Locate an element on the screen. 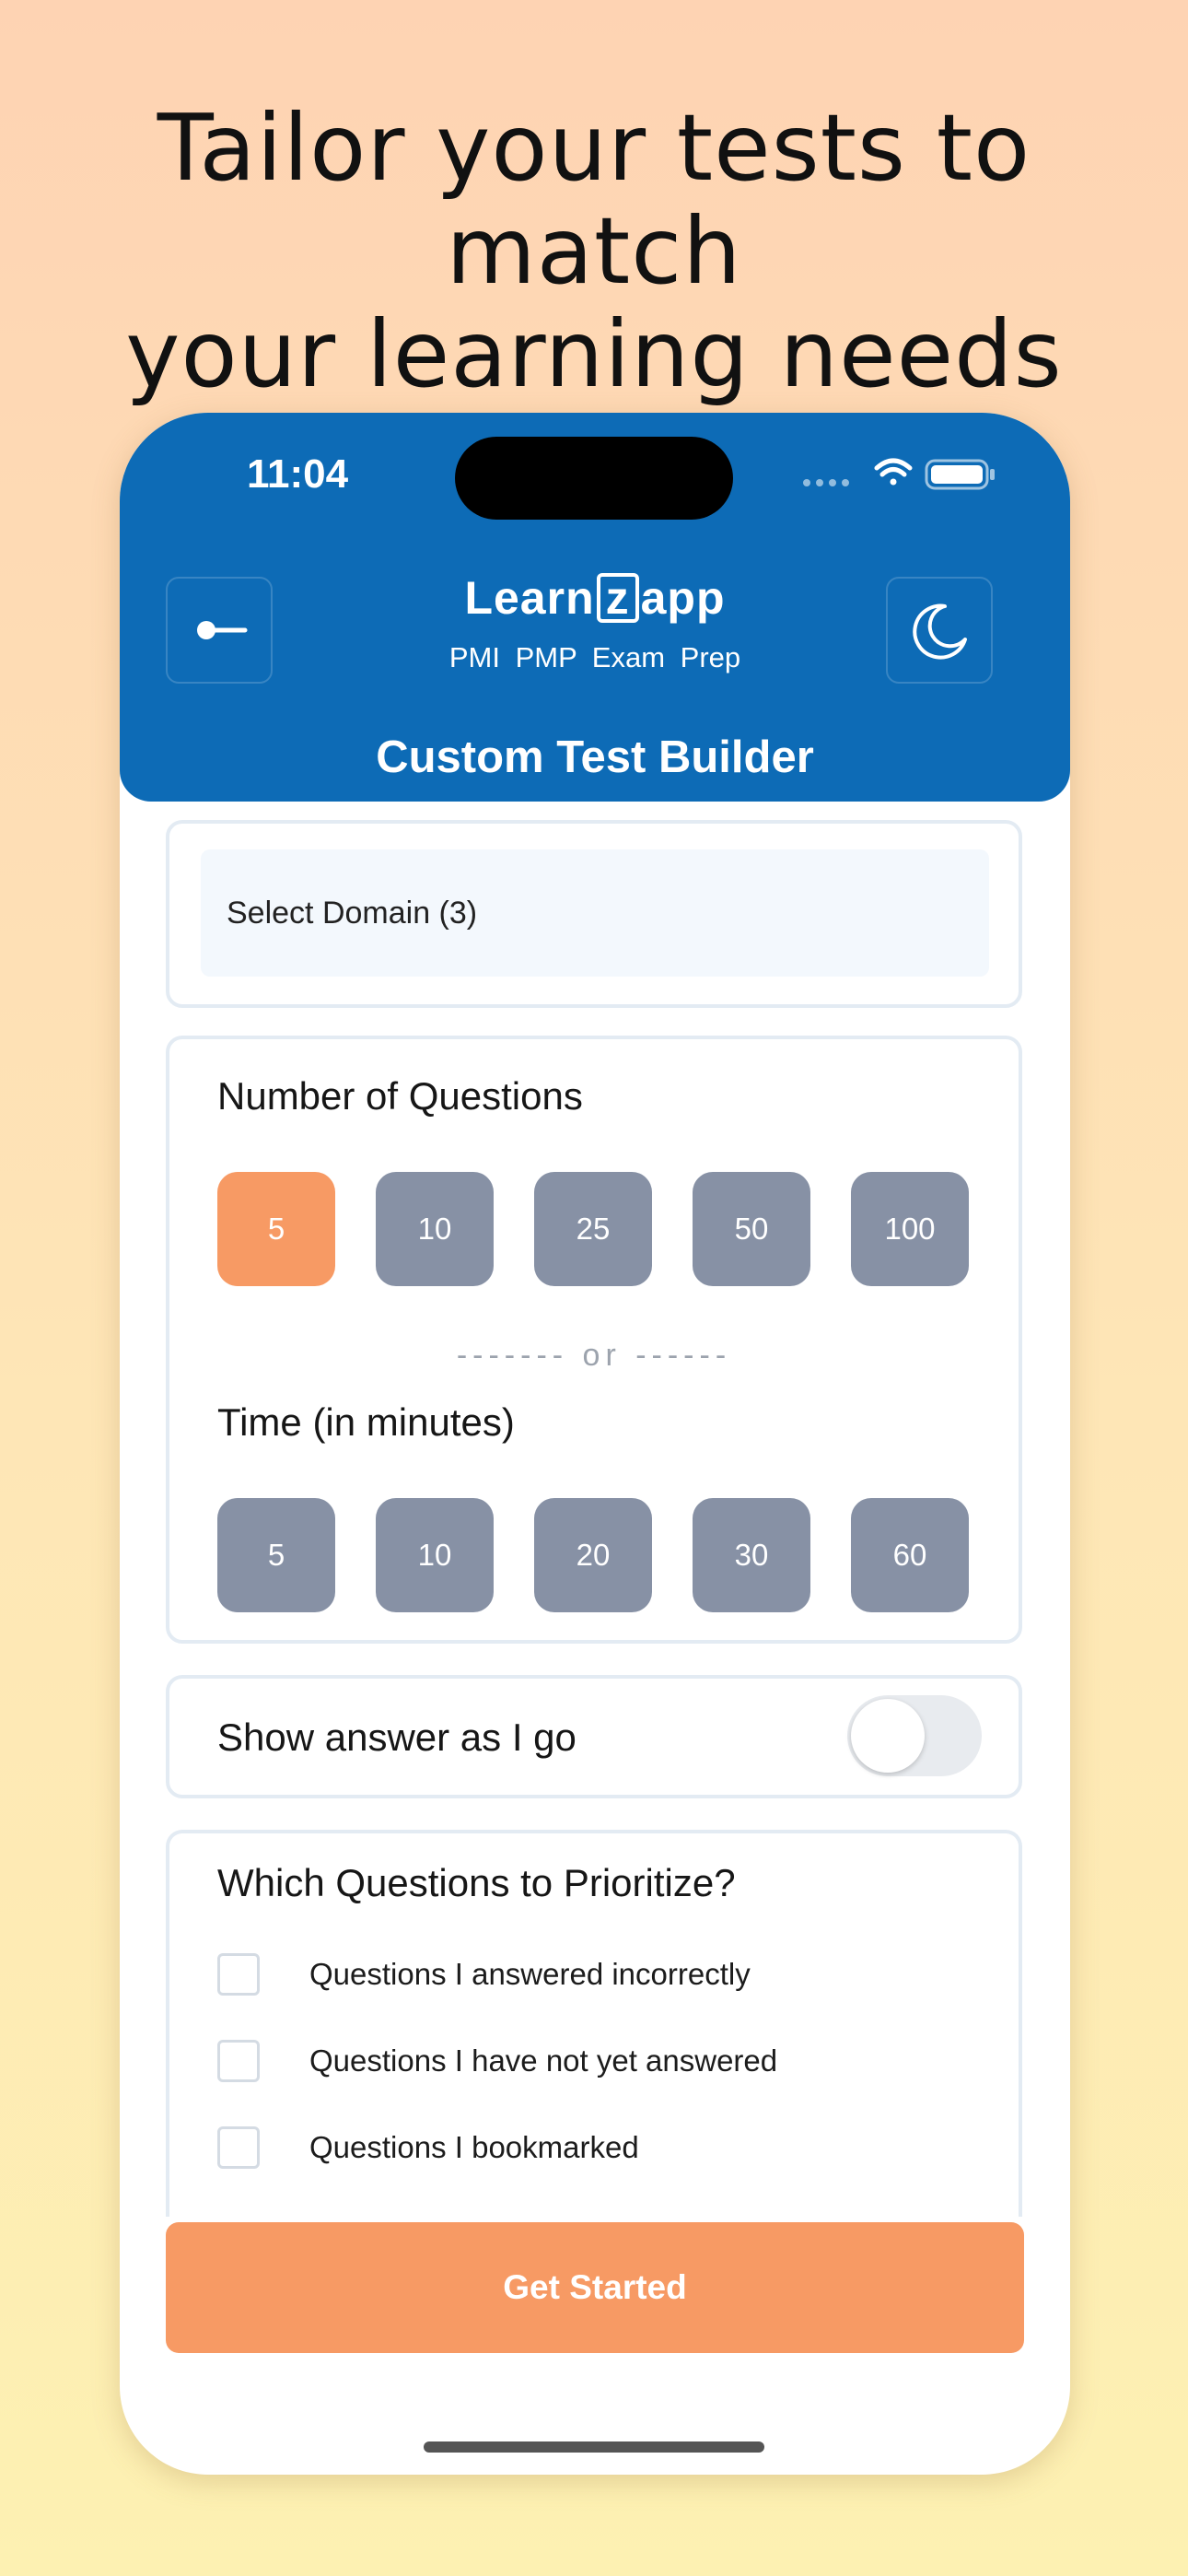 This screenshot has width=1188, height=2576. questions-option-50: 50 is located at coordinates (751, 1229).